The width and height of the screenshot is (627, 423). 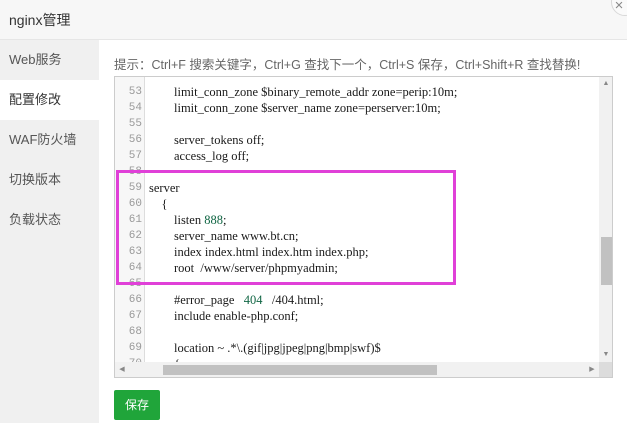 What do you see at coordinates (206, 140) in the screenshot?
I see `code-text: server_tokens off;` at bounding box center [206, 140].